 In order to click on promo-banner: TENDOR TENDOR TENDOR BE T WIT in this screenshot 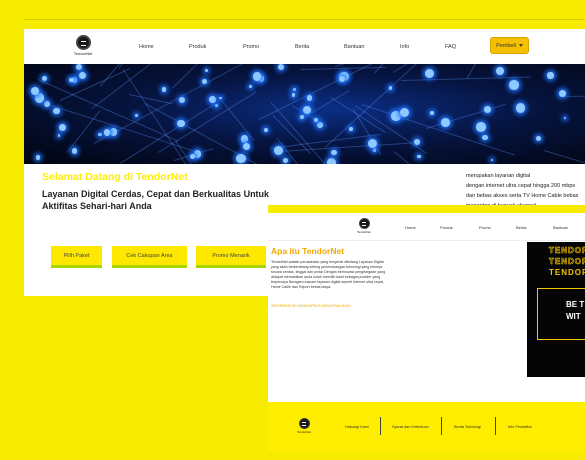, I will do `click(556, 309)`.